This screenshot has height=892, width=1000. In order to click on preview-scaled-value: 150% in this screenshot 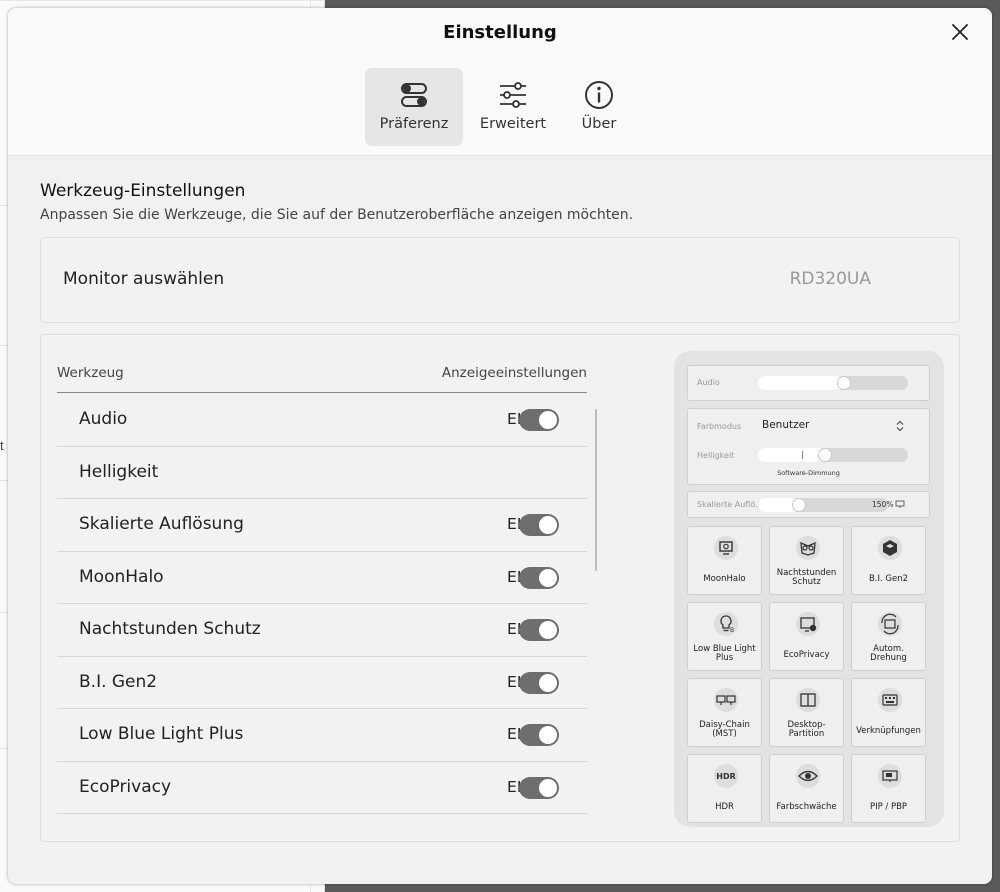, I will do `click(883, 504)`.